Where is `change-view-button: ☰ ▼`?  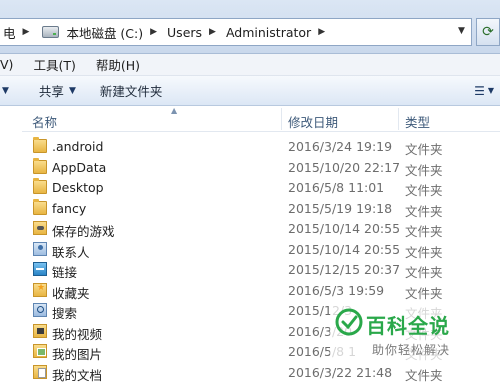 change-view-button: ☰ ▼ is located at coordinates (484, 91).